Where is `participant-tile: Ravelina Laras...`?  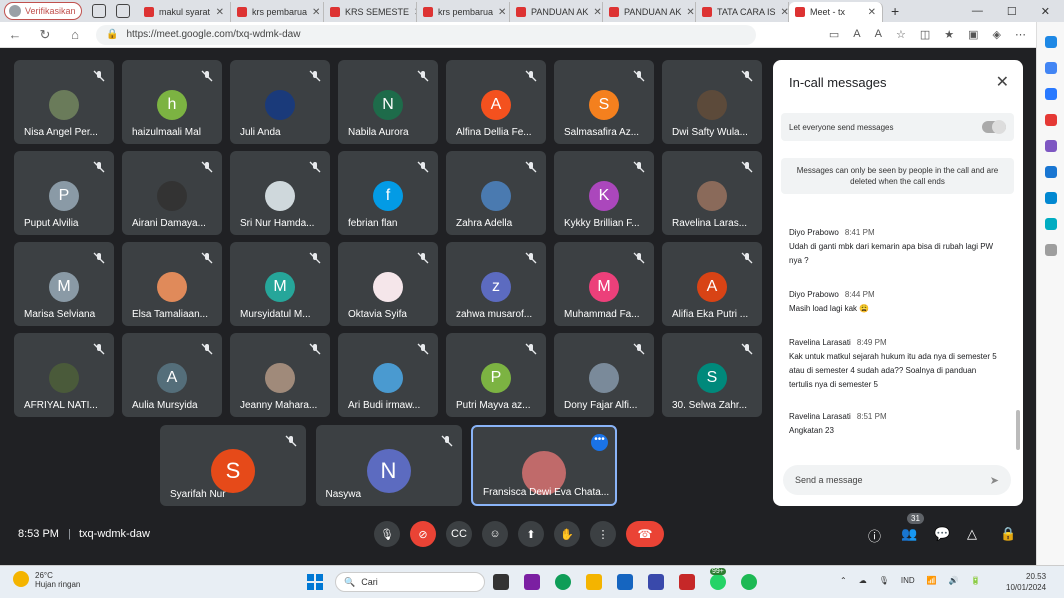
participant-tile: Ravelina Laras... is located at coordinates (712, 193).